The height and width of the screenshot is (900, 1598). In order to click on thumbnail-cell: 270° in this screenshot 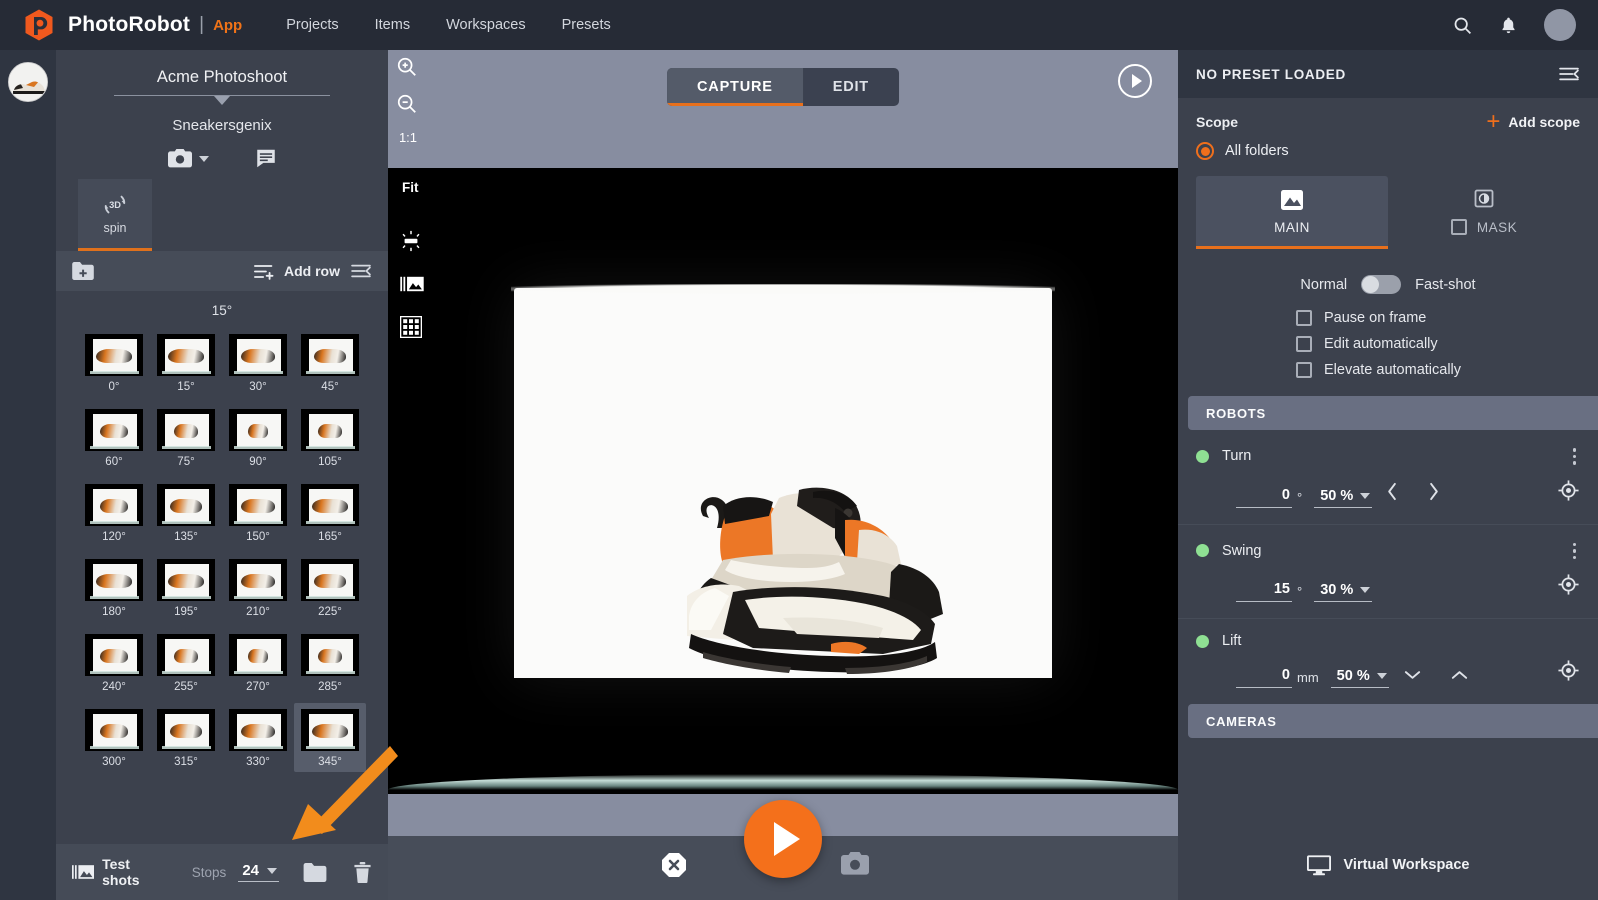, I will do `click(258, 662)`.